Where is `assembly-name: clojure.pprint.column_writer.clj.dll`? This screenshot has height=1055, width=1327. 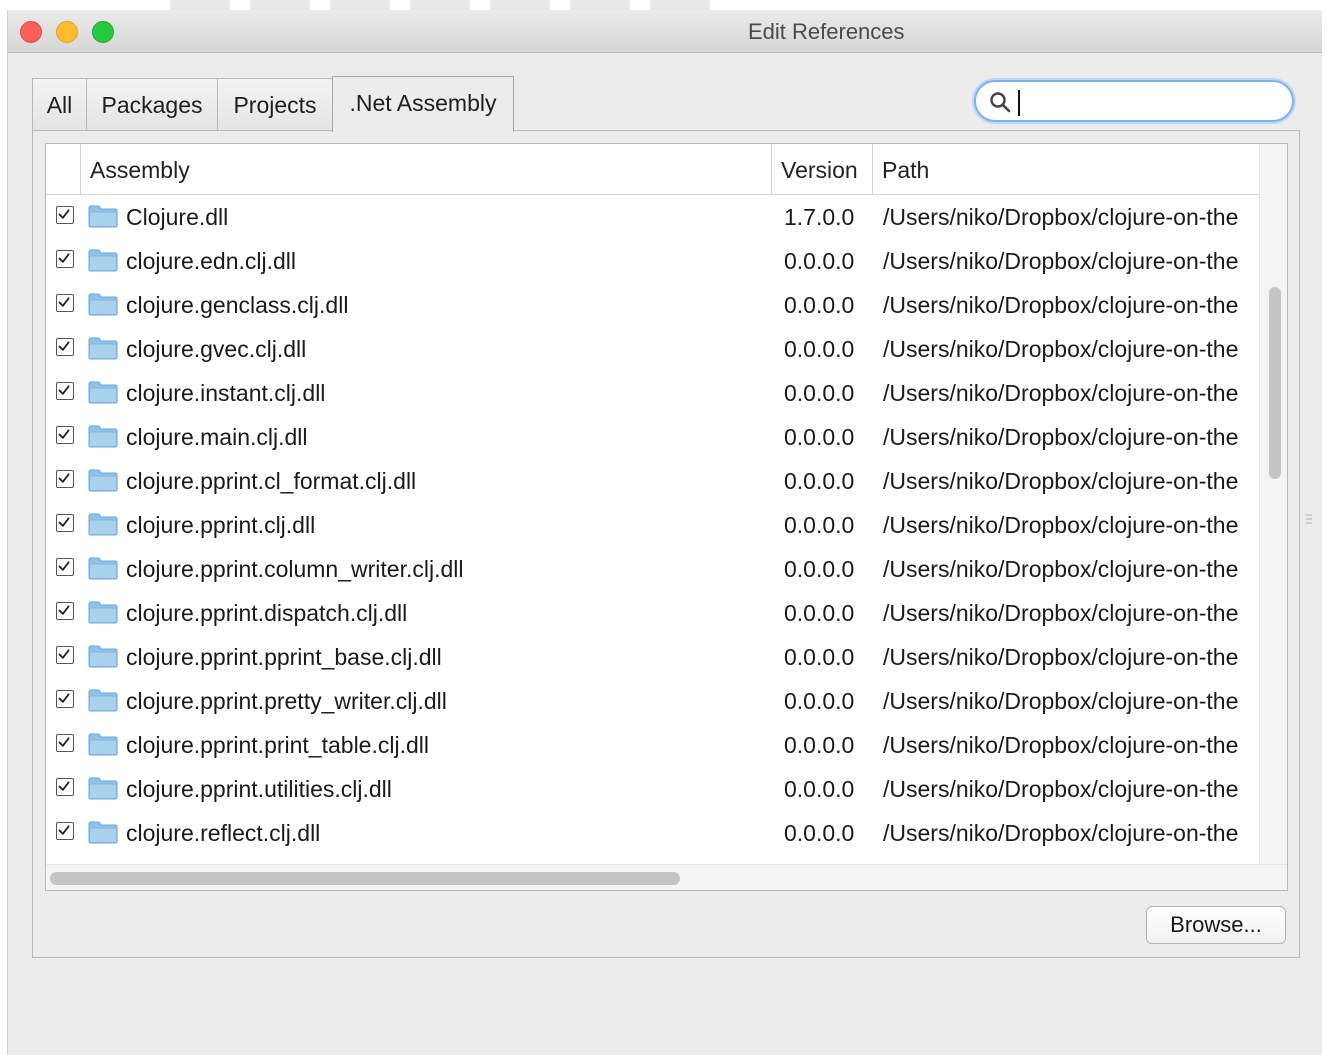 assembly-name: clojure.pprint.column_writer.clj.dll is located at coordinates (295, 569).